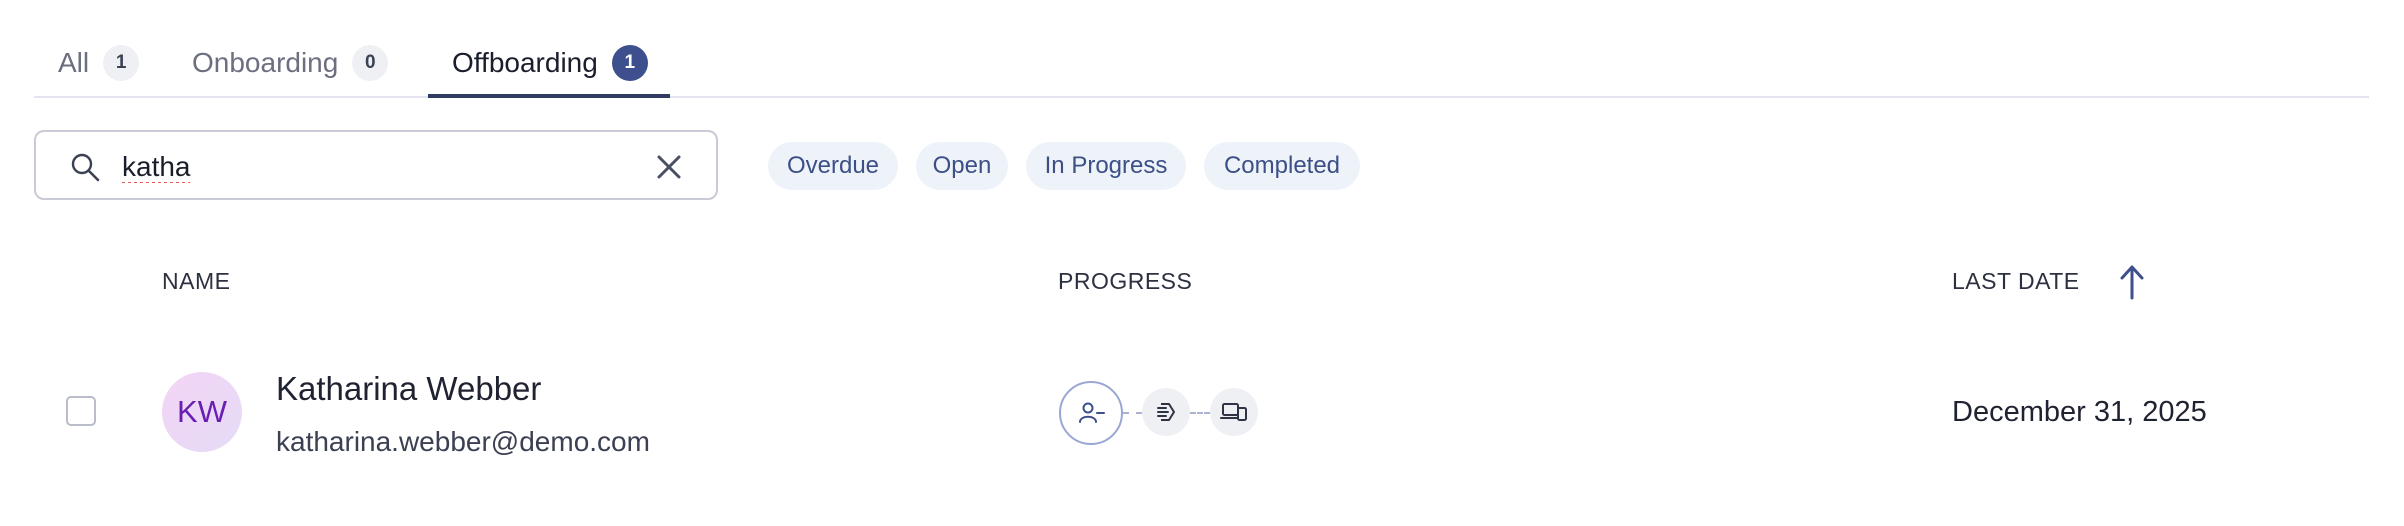 The width and height of the screenshot is (2404, 526). Describe the element at coordinates (1125, 281) in the screenshot. I see `column-header-progress: PROGRESS` at that location.